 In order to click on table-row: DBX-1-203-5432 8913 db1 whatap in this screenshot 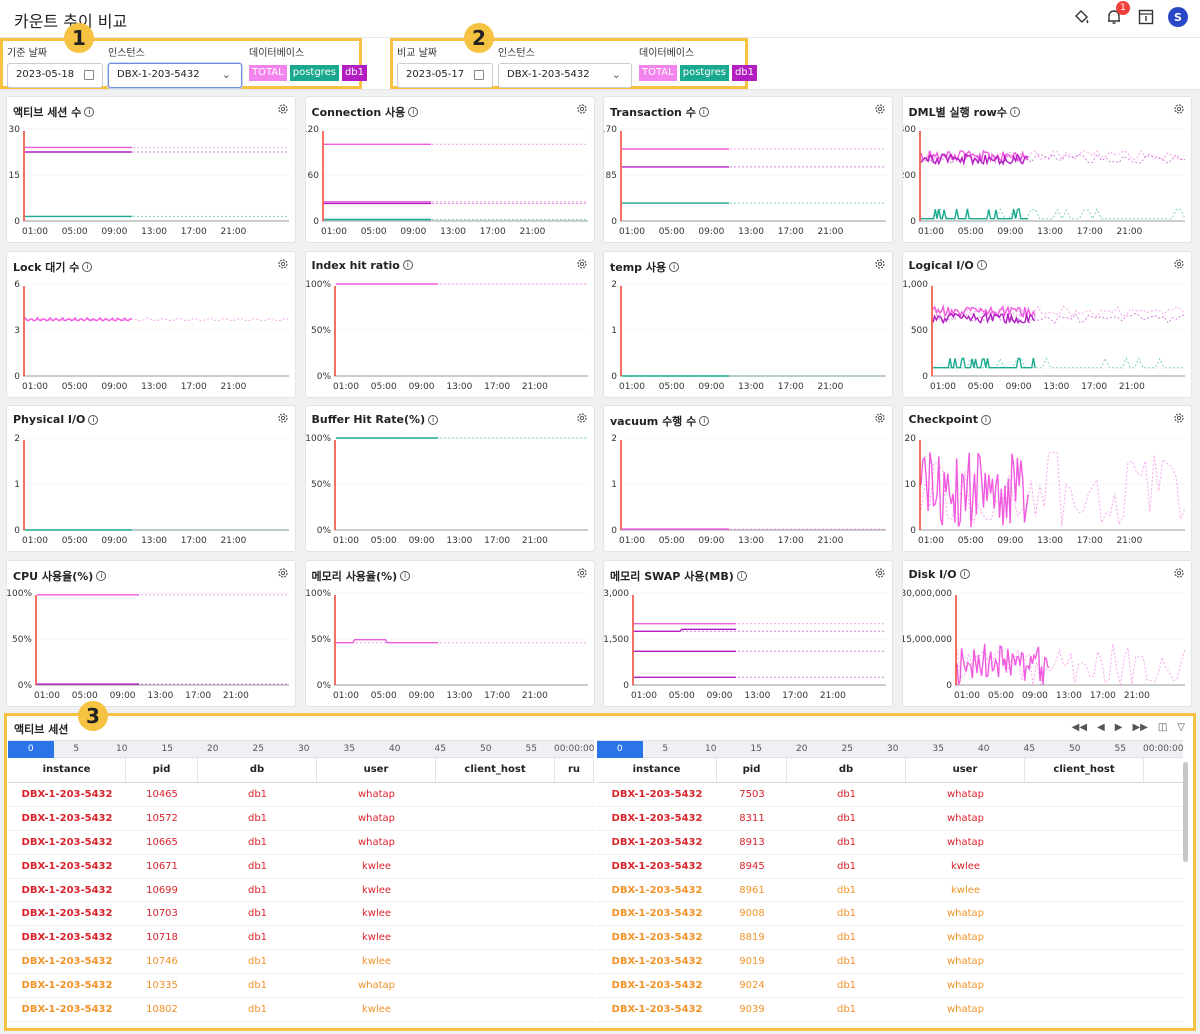, I will do `click(890, 843)`.